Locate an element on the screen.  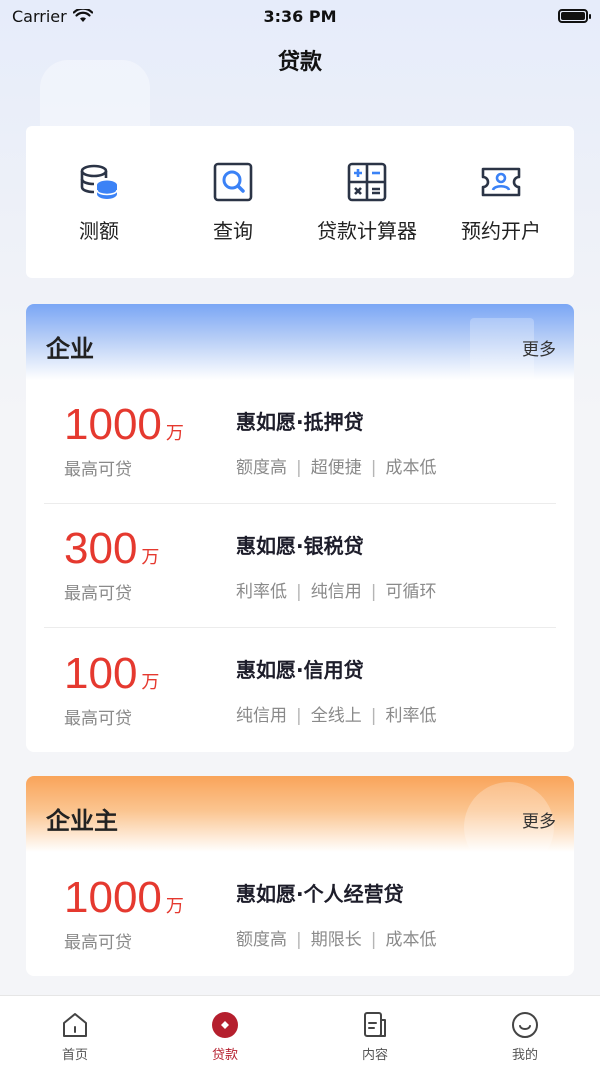
tab-label: 首页 is located at coordinates (74, 1055).